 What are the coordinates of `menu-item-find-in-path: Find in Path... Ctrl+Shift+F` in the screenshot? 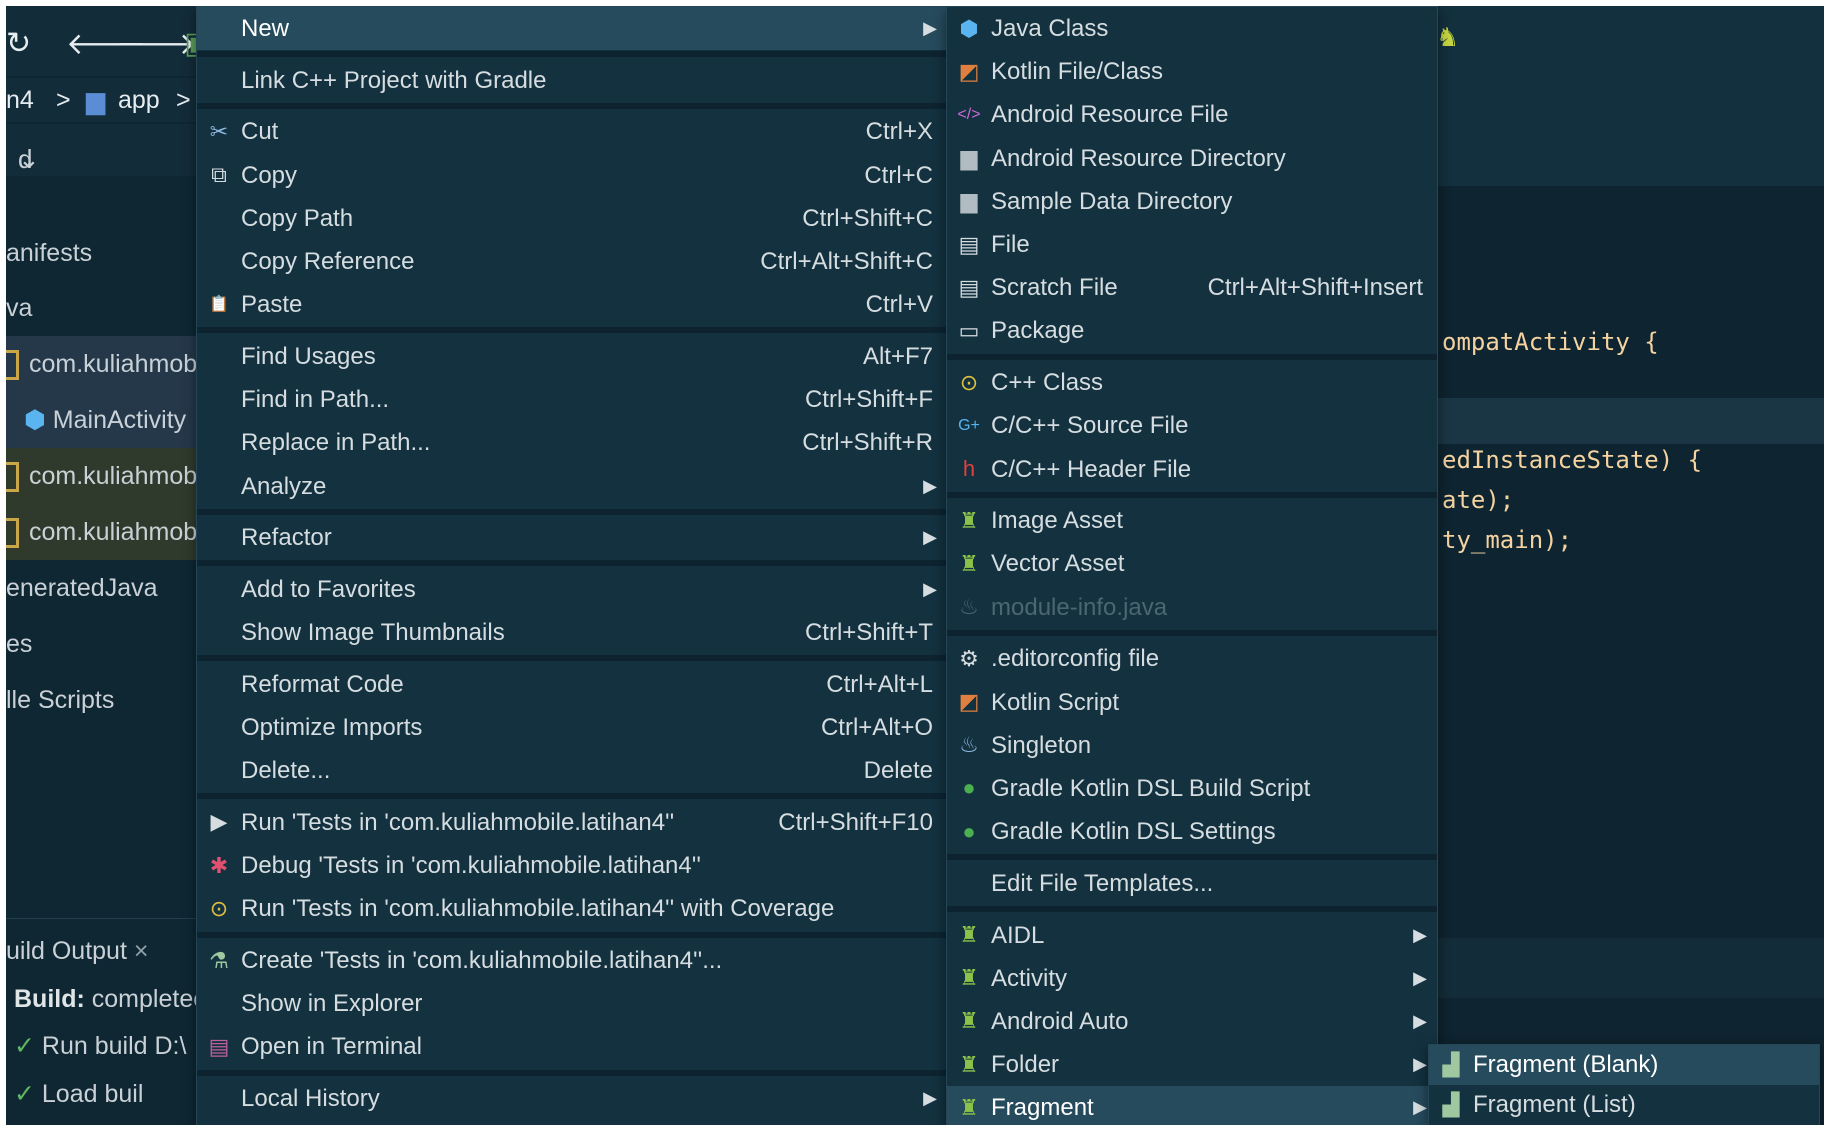 It's located at (572, 399).